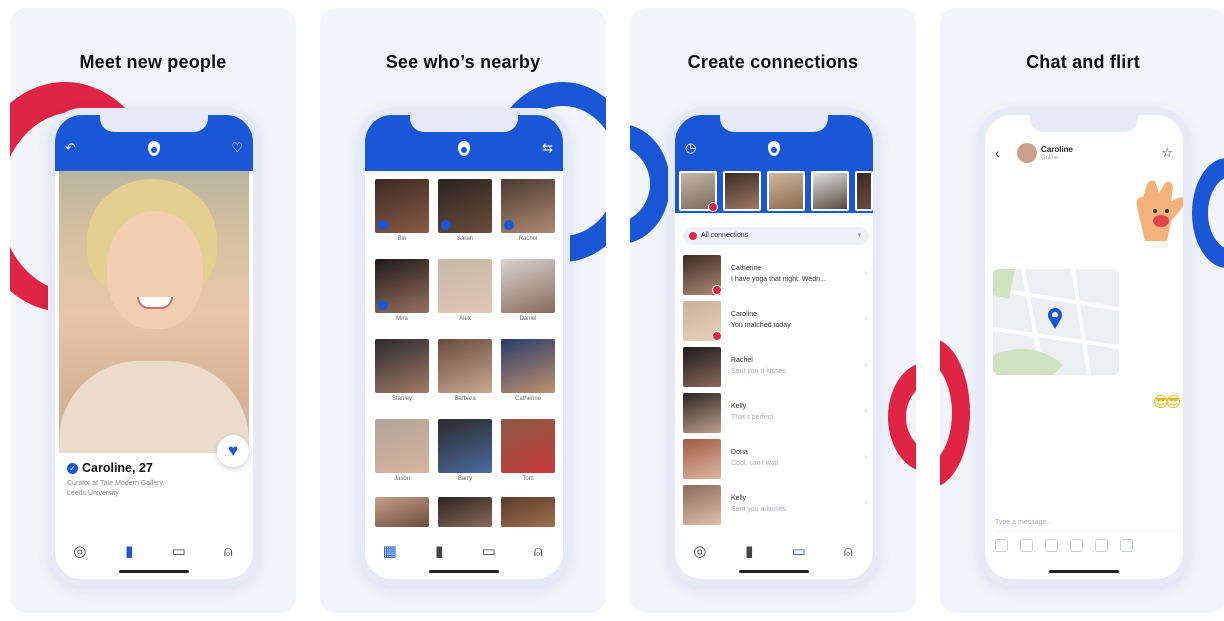 The height and width of the screenshot is (621, 1224). What do you see at coordinates (1051, 545) in the screenshot?
I see `gif-icon` at bounding box center [1051, 545].